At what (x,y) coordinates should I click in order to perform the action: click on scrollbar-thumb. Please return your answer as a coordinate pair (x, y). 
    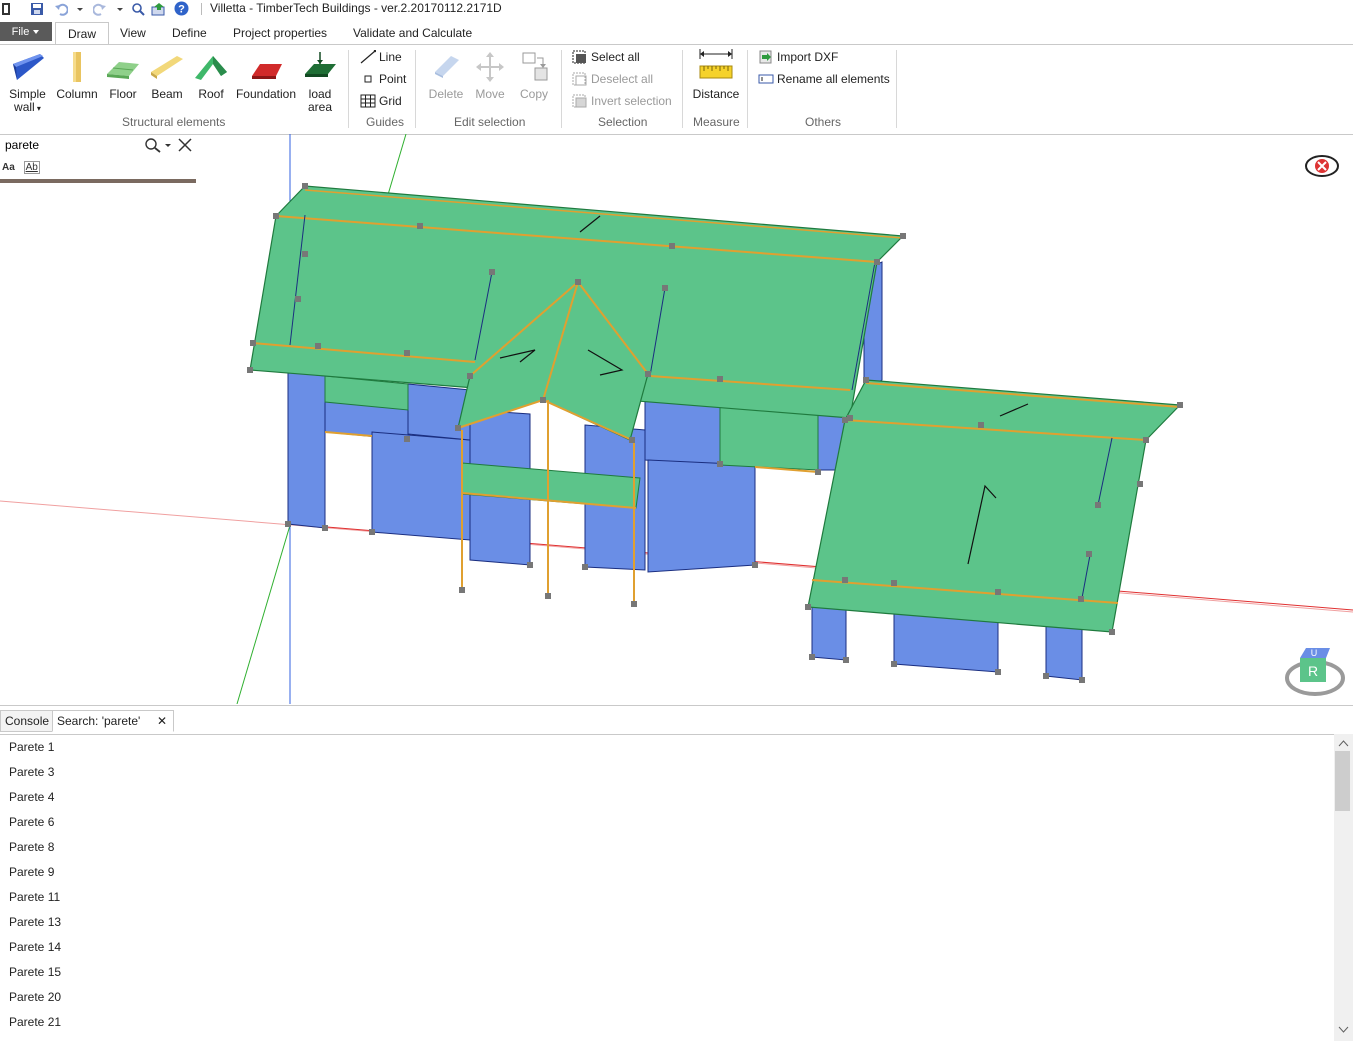
    Looking at the image, I should click on (1342, 781).